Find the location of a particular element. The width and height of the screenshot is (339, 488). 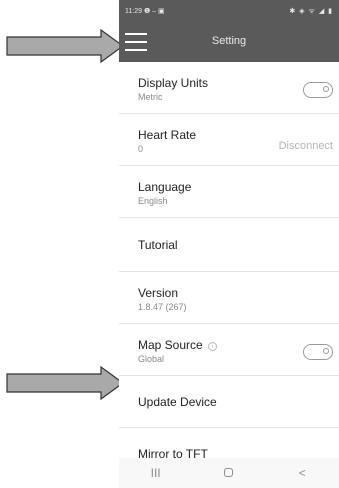

setting-heart-rate: Heart Rate 0 Disconnect is located at coordinates (229, 140).